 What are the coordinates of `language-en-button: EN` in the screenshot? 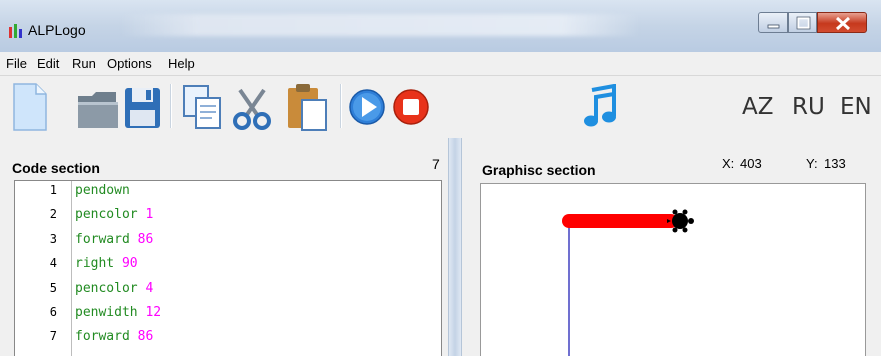 It's located at (856, 107).